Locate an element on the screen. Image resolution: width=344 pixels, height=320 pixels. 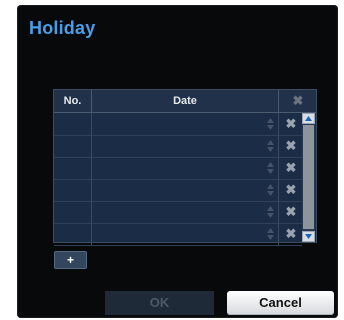
ok-button: OK is located at coordinates (159, 303).